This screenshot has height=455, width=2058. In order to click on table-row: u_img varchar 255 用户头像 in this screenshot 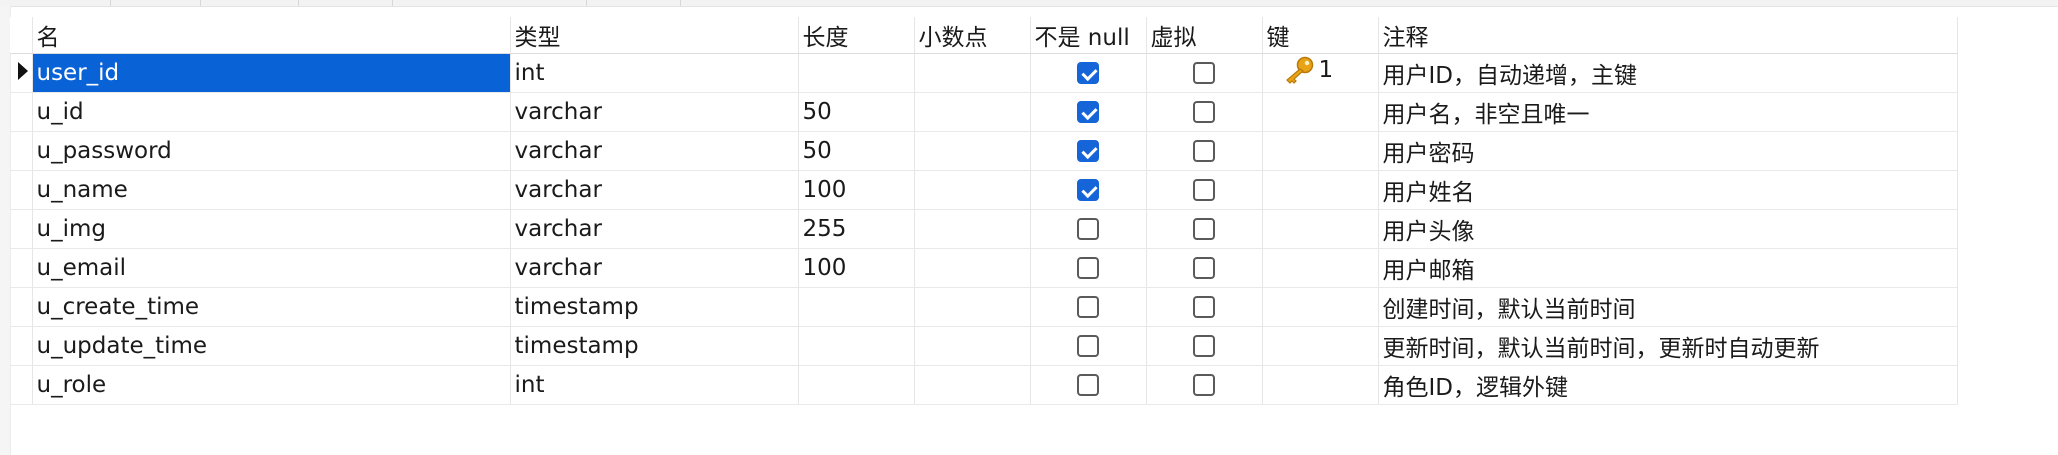, I will do `click(984, 229)`.